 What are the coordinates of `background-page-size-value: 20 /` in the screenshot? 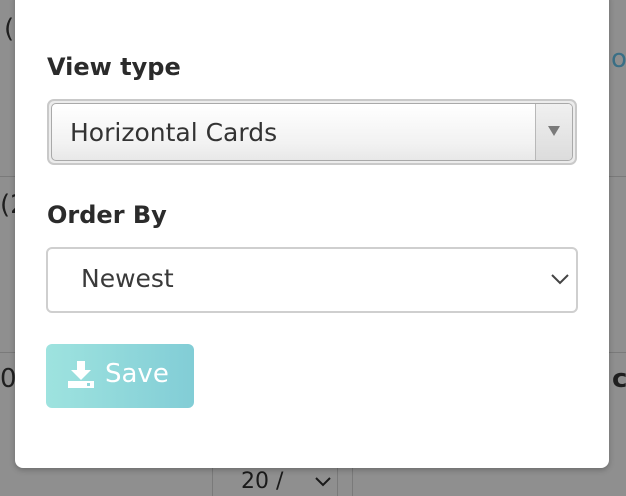 It's located at (262, 481).